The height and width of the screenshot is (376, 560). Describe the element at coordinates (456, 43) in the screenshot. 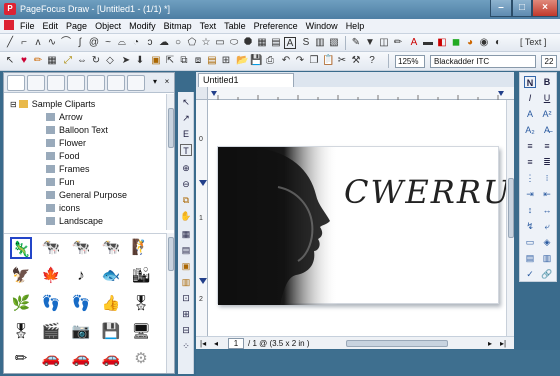

I see `shadow-color-icon: ◼` at that location.